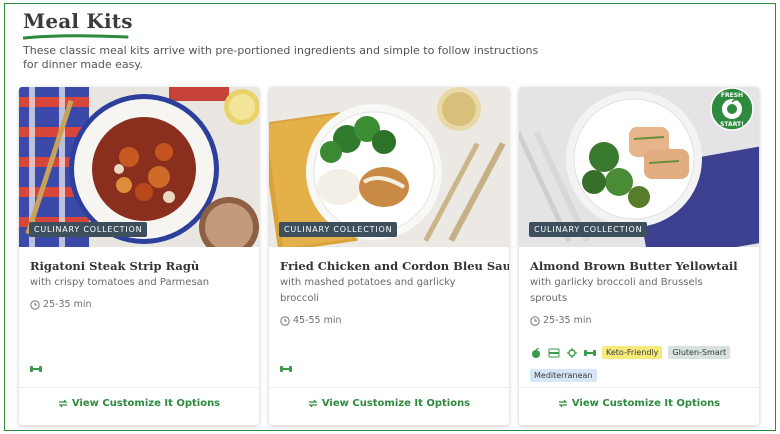  I want to click on gluten-smart-tag: Gluten-Smart, so click(699, 352).